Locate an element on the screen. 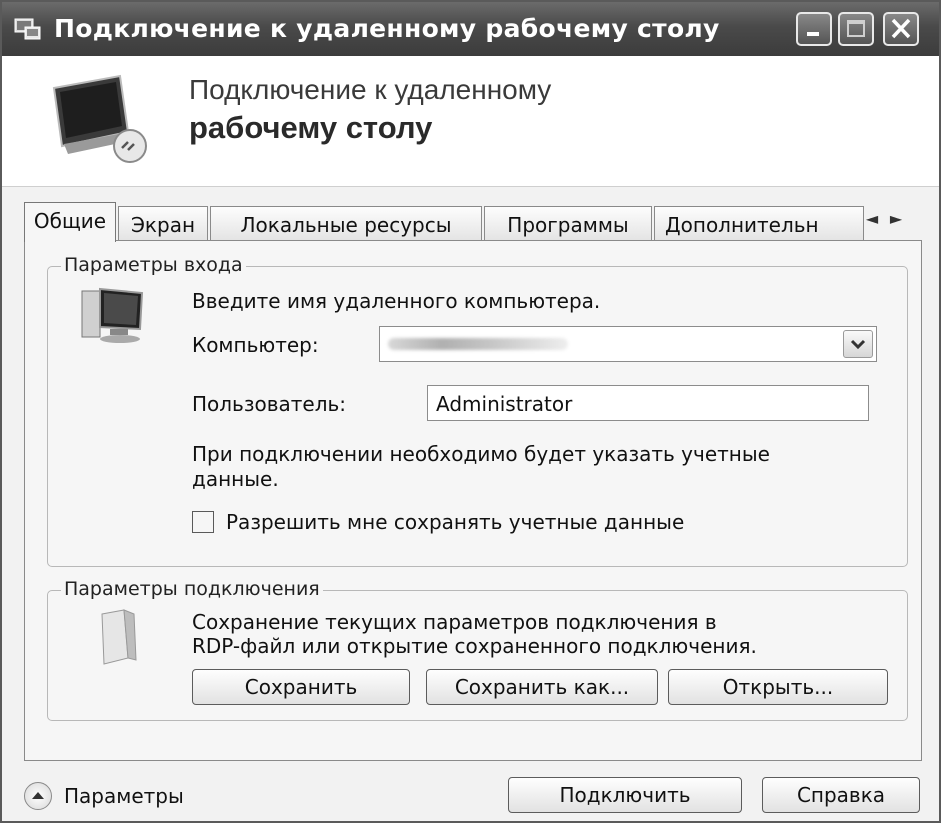 The height and width of the screenshot is (823, 941). login-instruction: Введите имя удаленного компьютера. is located at coordinates (396, 301).